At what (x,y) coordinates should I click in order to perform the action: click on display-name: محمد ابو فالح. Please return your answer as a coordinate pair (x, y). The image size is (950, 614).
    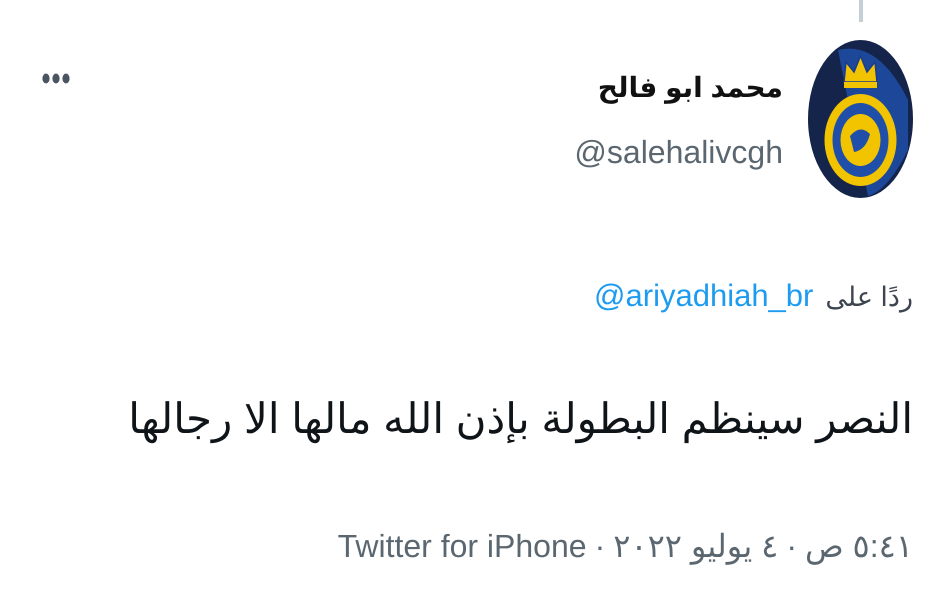
    Looking at the image, I should click on (690, 88).